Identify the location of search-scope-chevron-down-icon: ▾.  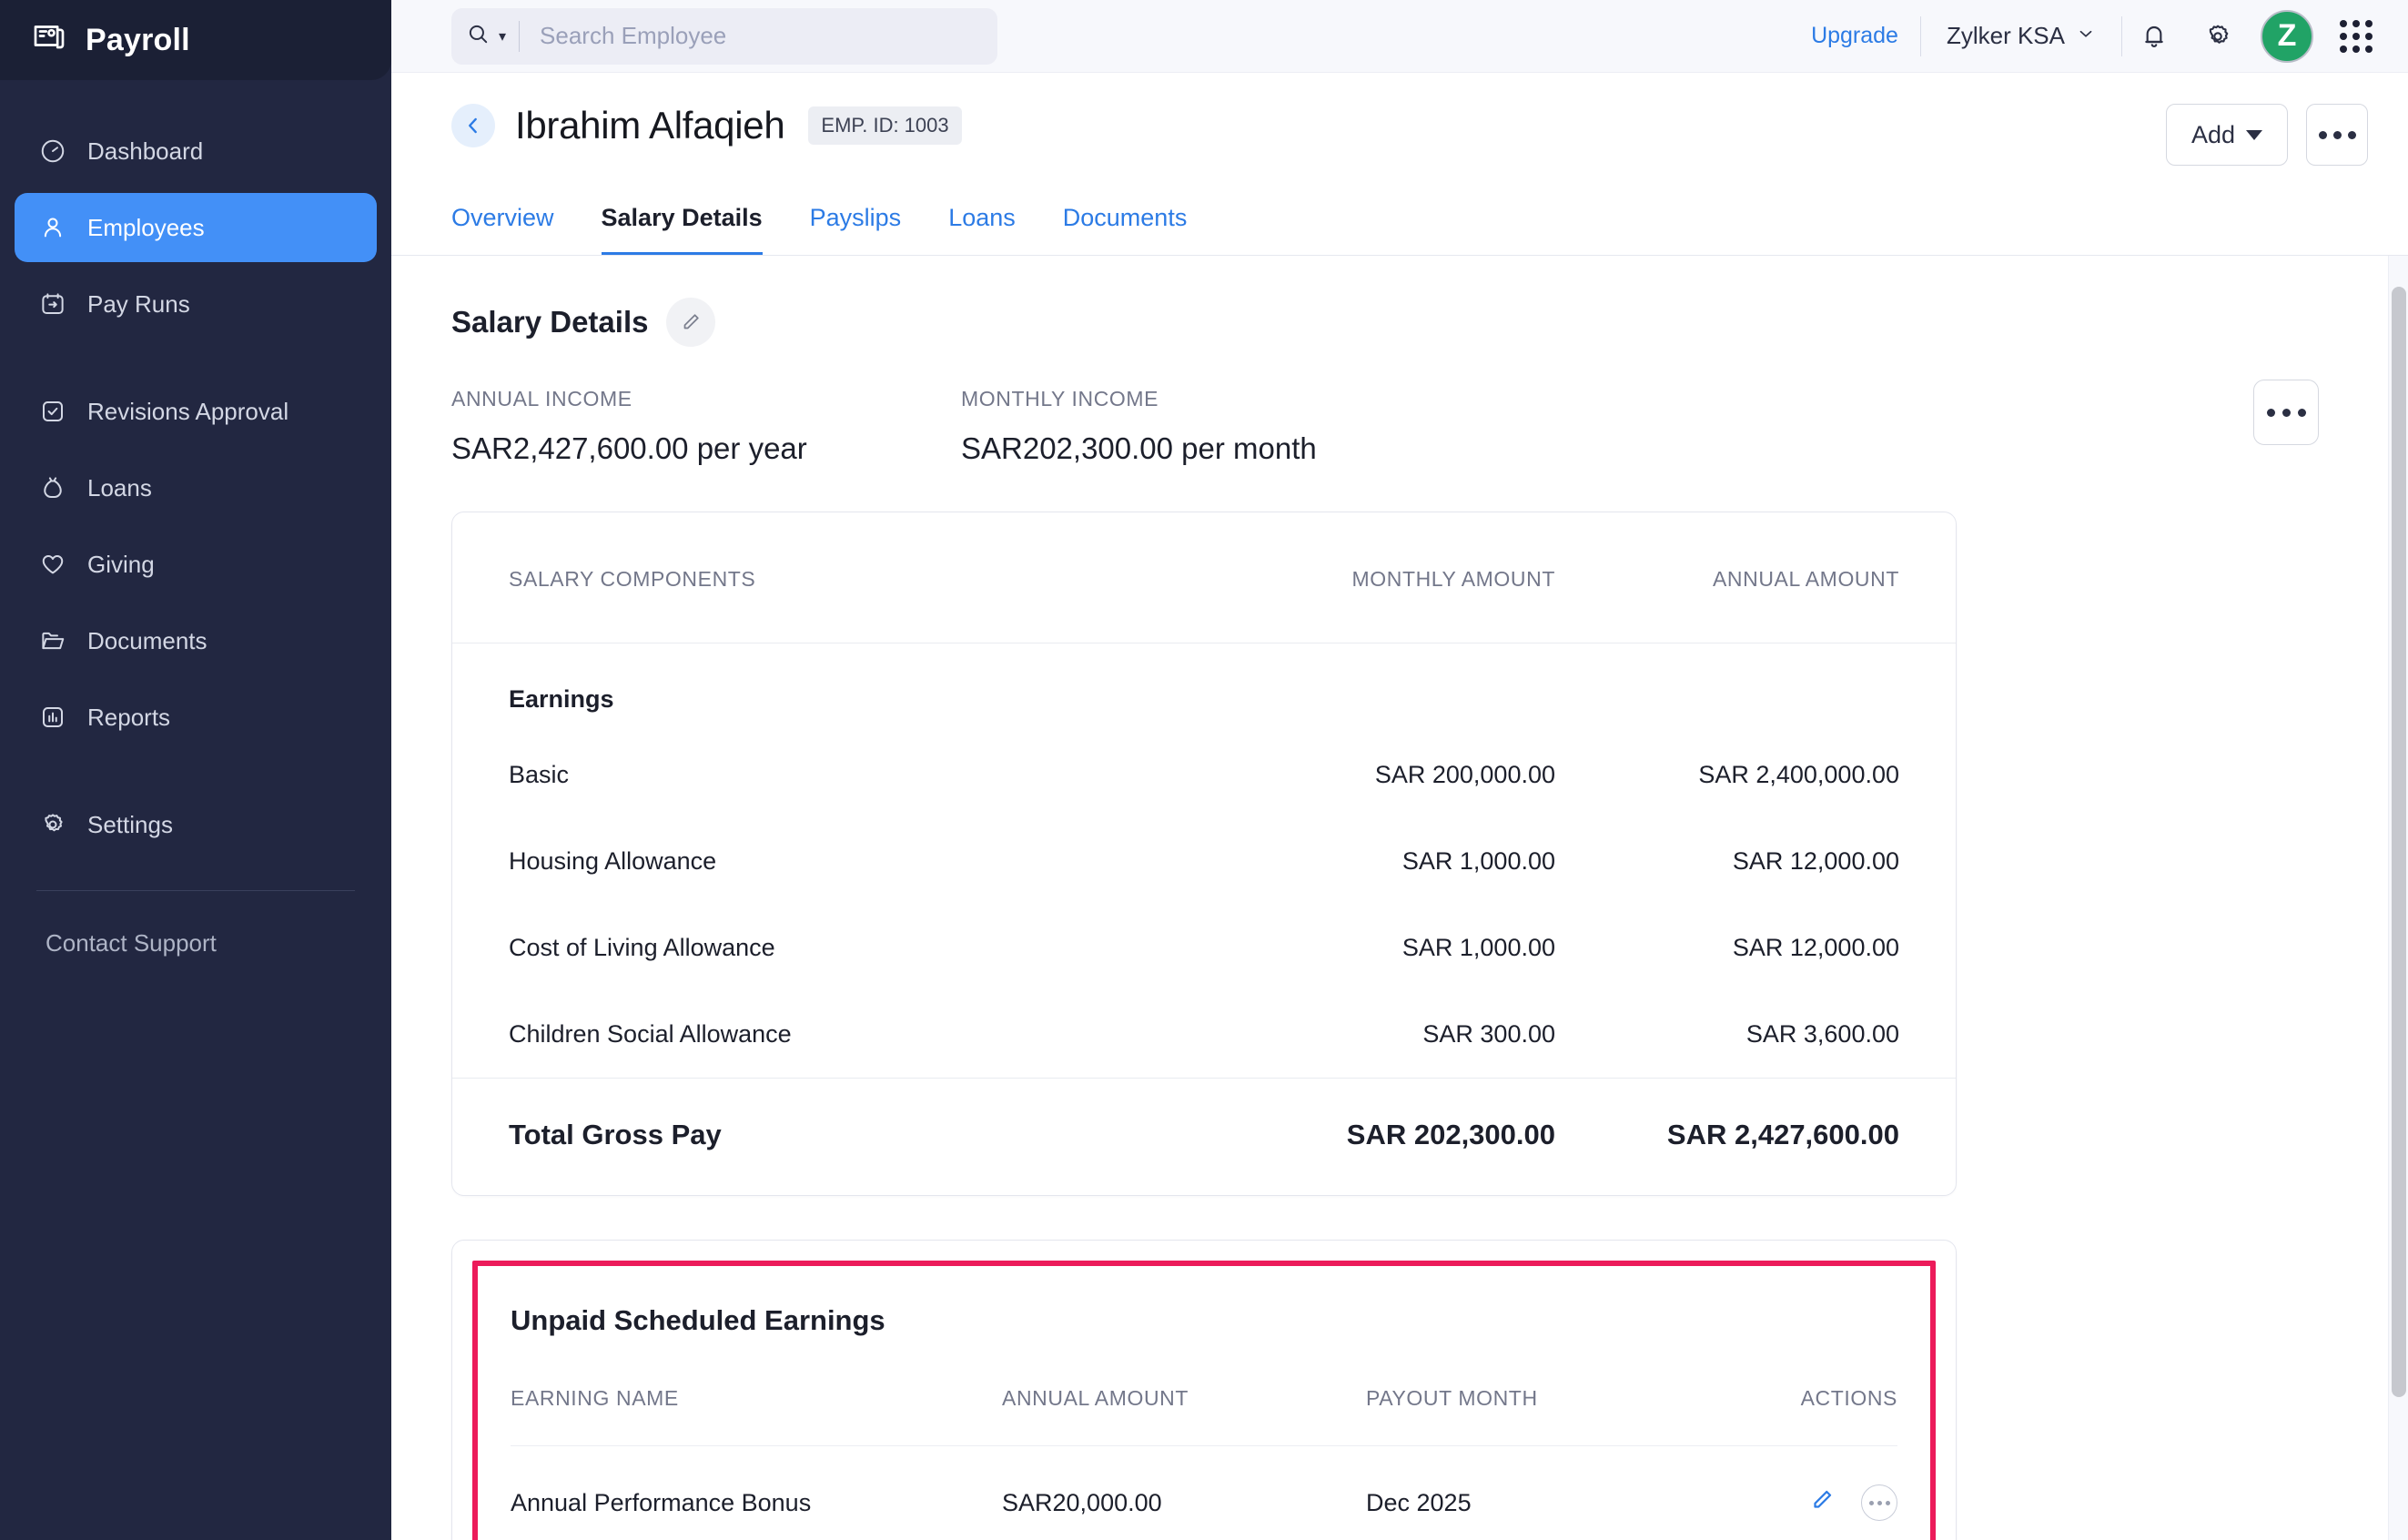
(502, 36).